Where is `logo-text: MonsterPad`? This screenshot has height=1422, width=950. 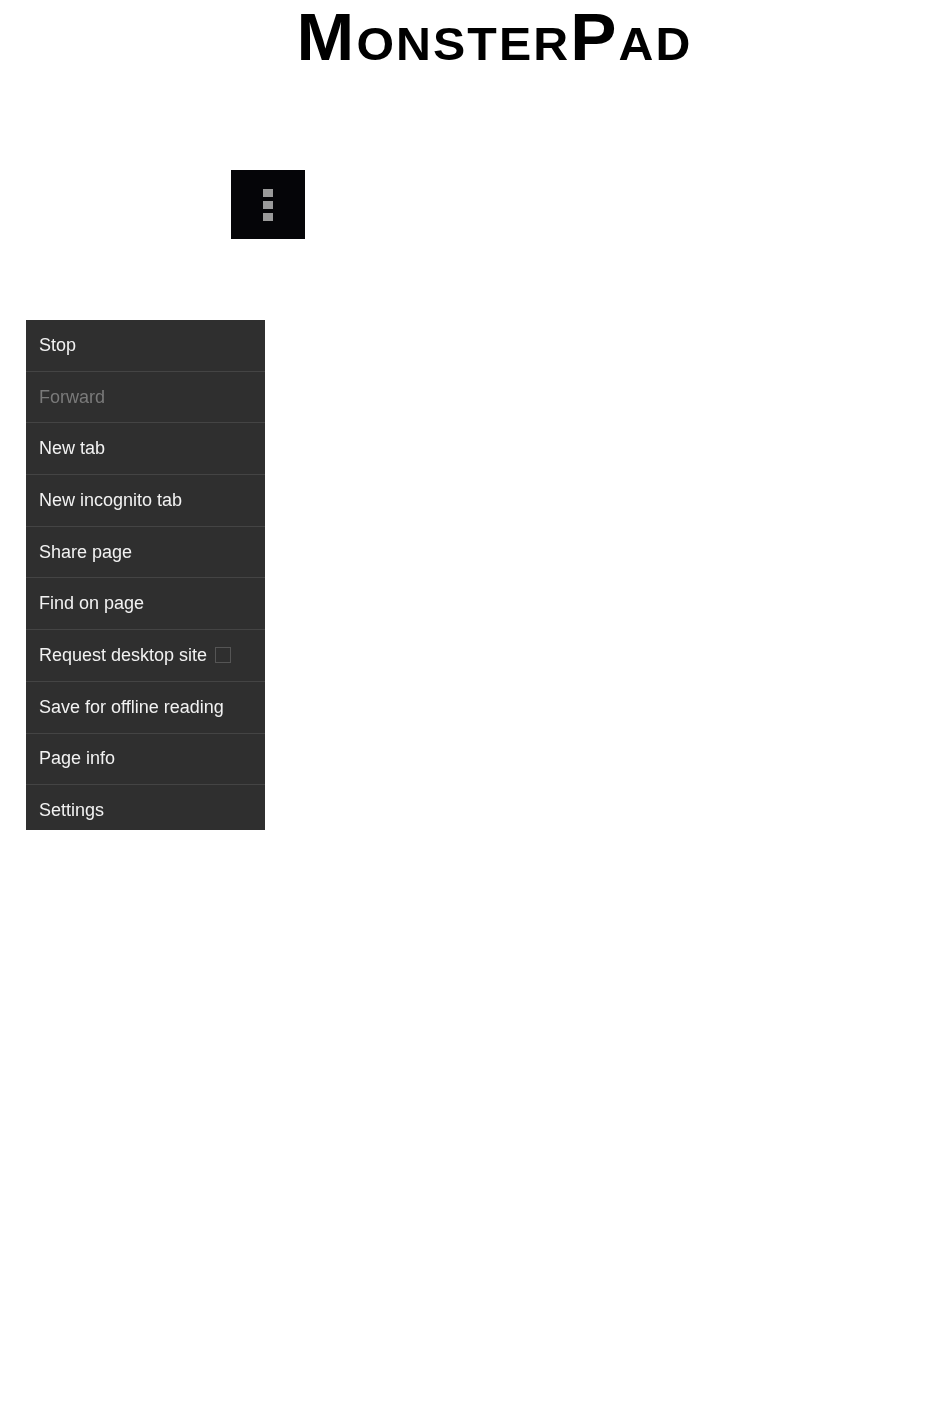
logo-text: MonsterPad is located at coordinates (495, 37).